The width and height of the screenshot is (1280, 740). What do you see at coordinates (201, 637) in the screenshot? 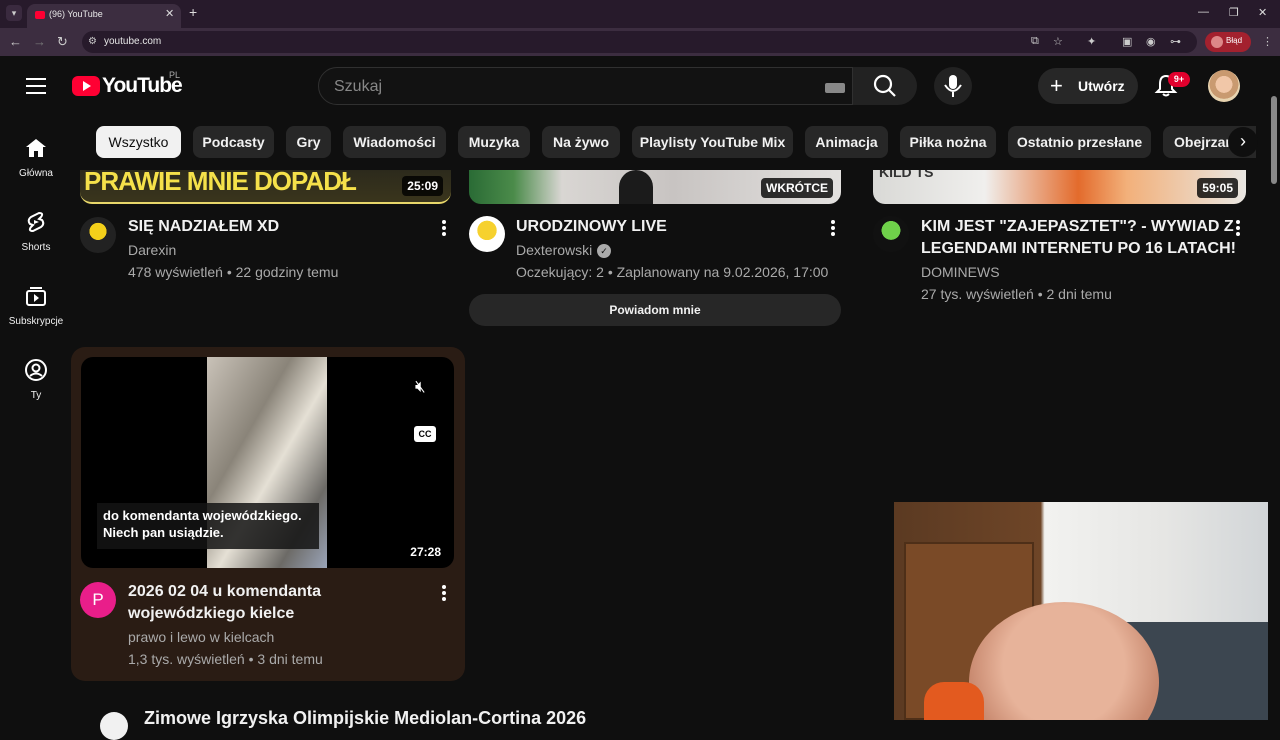
I see `channel-name: prawo i lewo w kielcach` at bounding box center [201, 637].